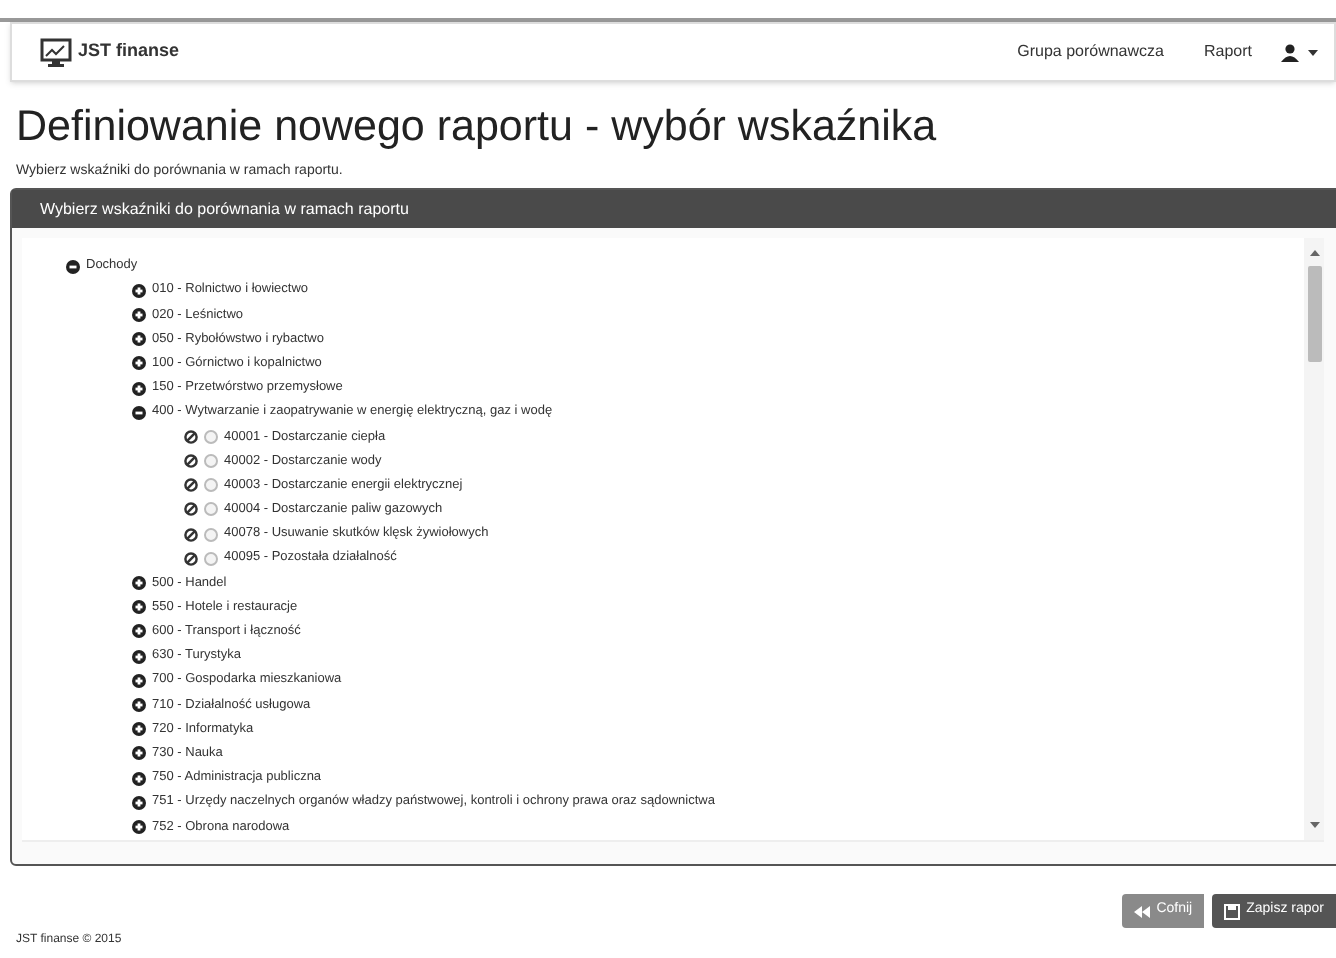  Describe the element at coordinates (674, 209) in the screenshot. I see `panel-heading: Wybierz wskaźniki do porównania w ramach raportu` at that location.